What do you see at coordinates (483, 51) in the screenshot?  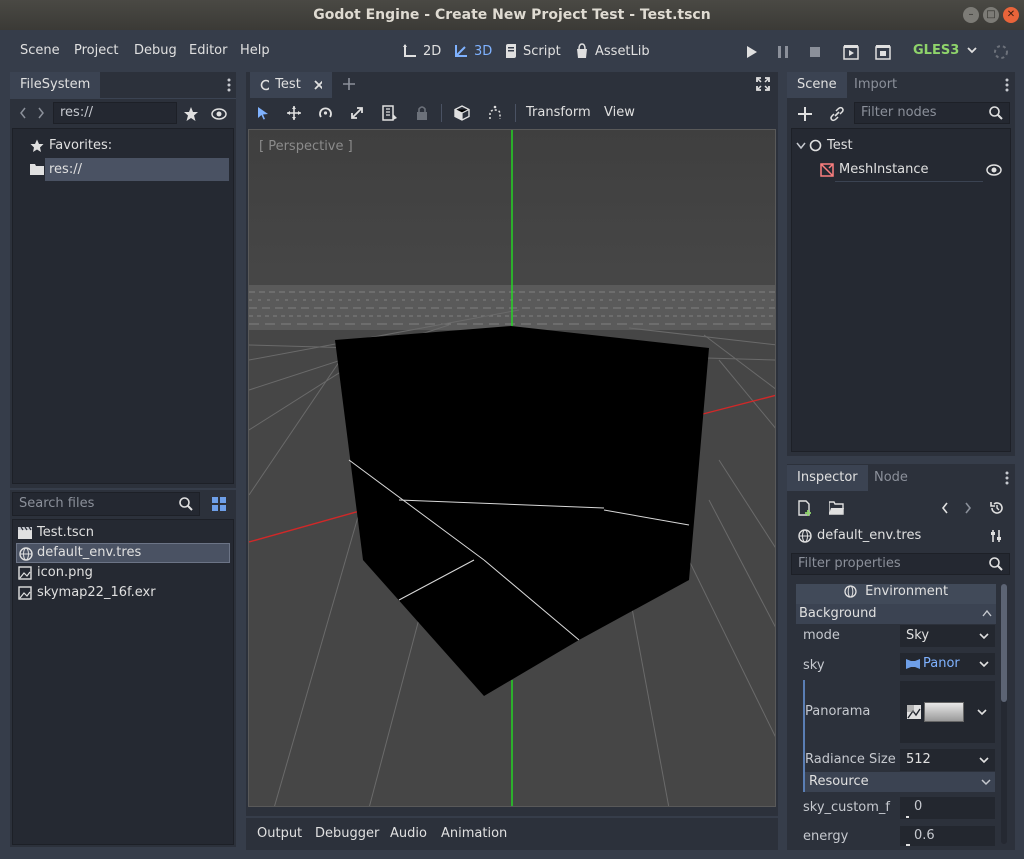 I see `workspace-3d-label: 3D` at bounding box center [483, 51].